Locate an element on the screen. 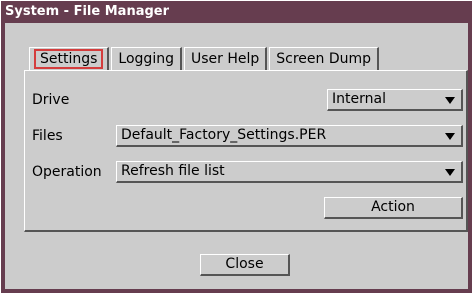 This screenshot has height=299, width=474. operation-value: Refresh file list is located at coordinates (173, 171).